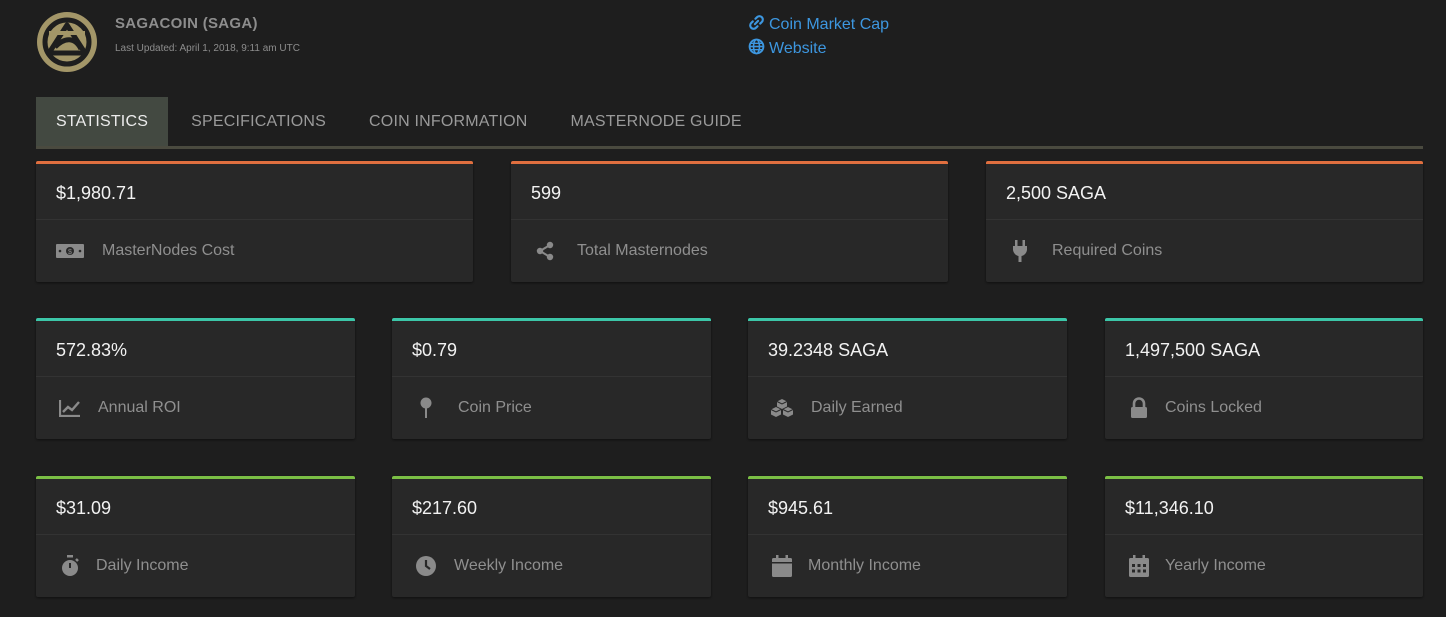 Image resolution: width=1446 pixels, height=617 pixels. I want to click on cubes-icon, so click(782, 408).